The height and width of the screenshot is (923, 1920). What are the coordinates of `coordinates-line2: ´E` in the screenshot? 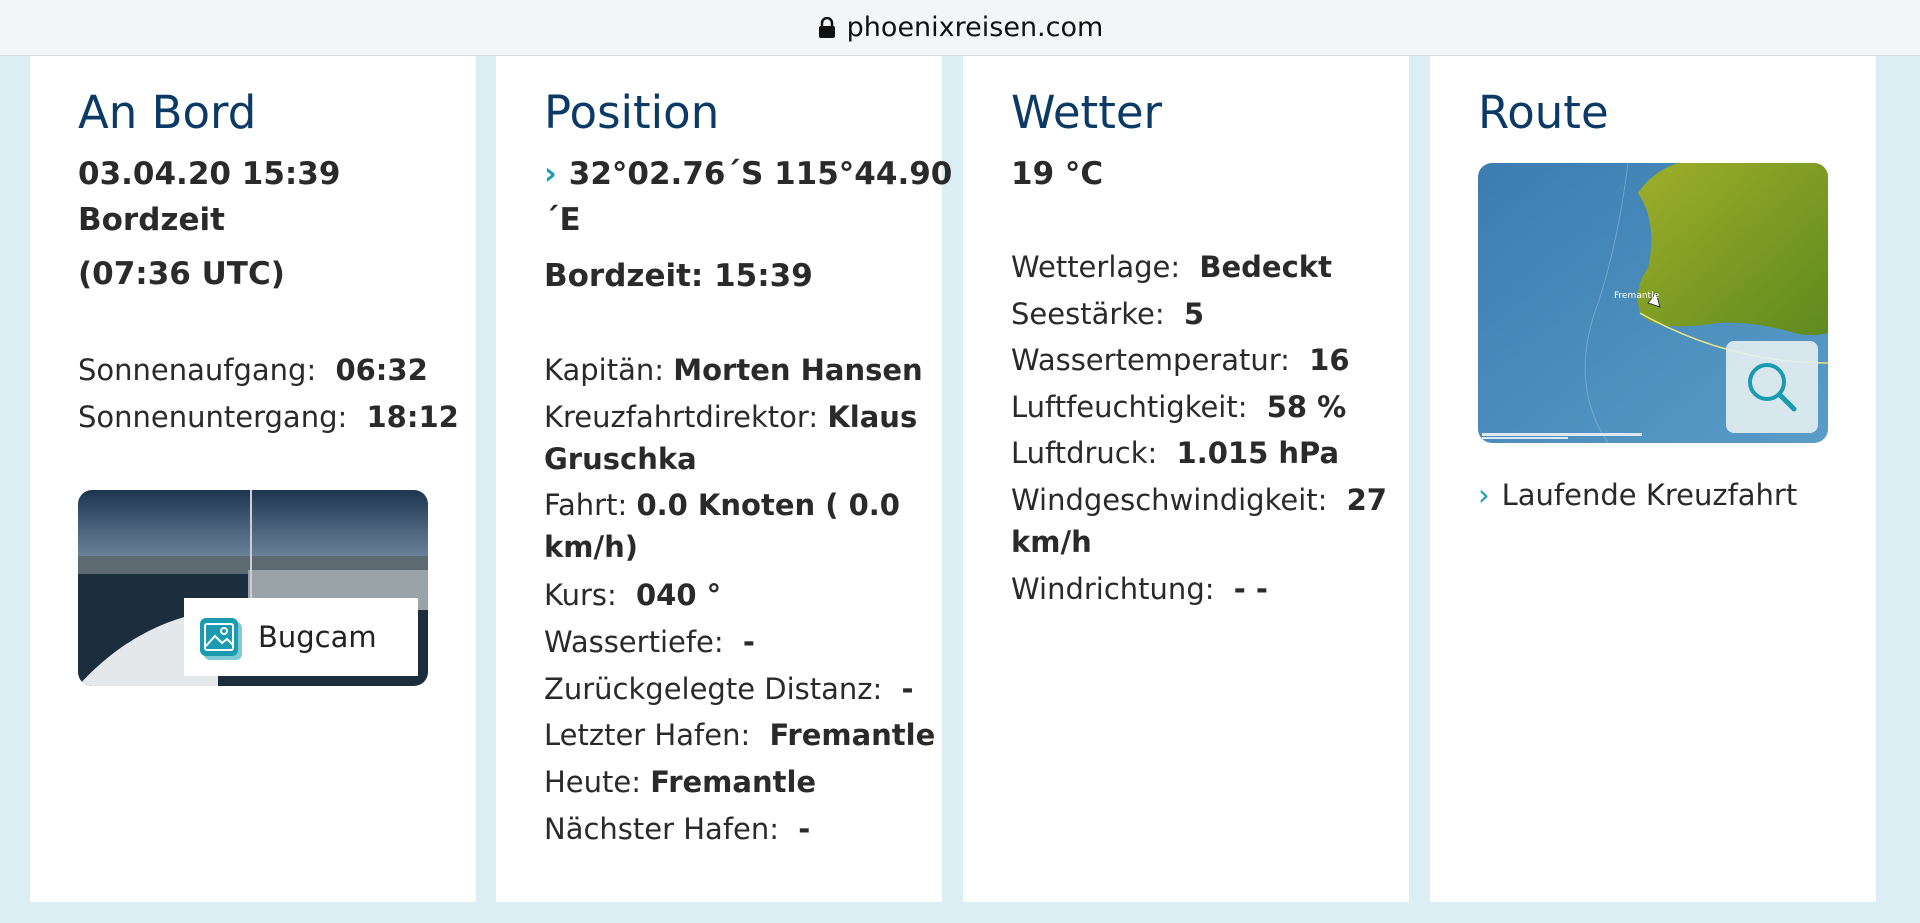 It's located at (562, 220).